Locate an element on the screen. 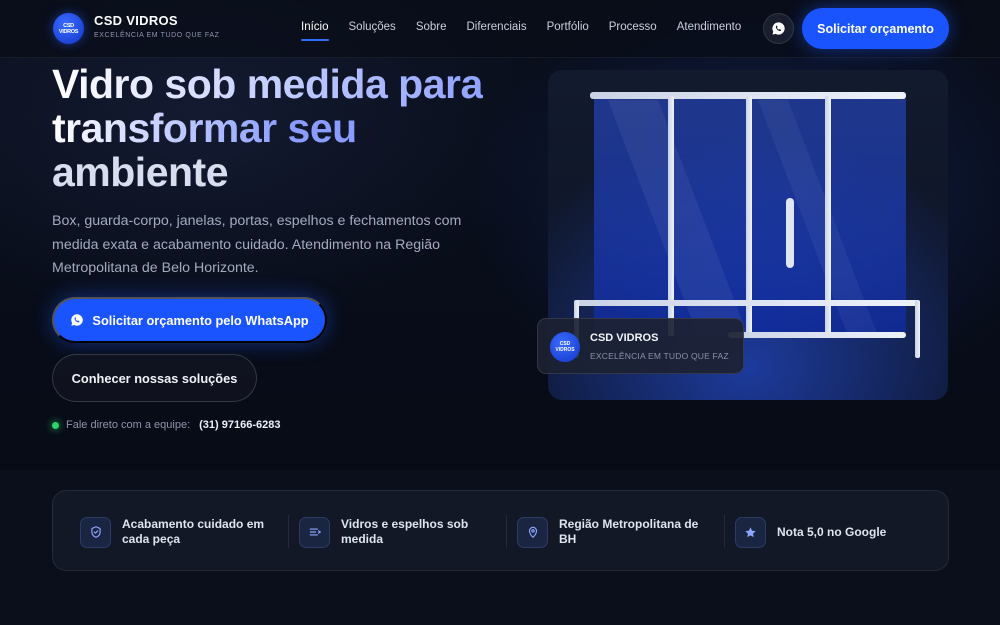 The height and width of the screenshot is (625, 1000). nav-link-processo: Processo is located at coordinates (633, 27).